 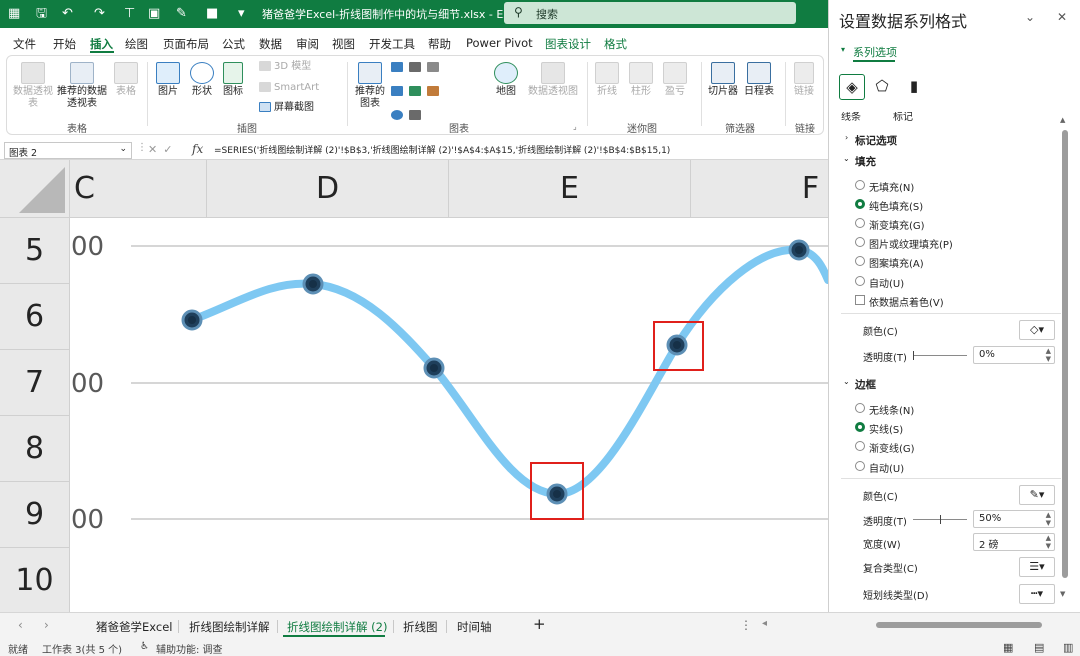 I want to click on 3d-model-button: 3D 模型, so click(x=299, y=67).